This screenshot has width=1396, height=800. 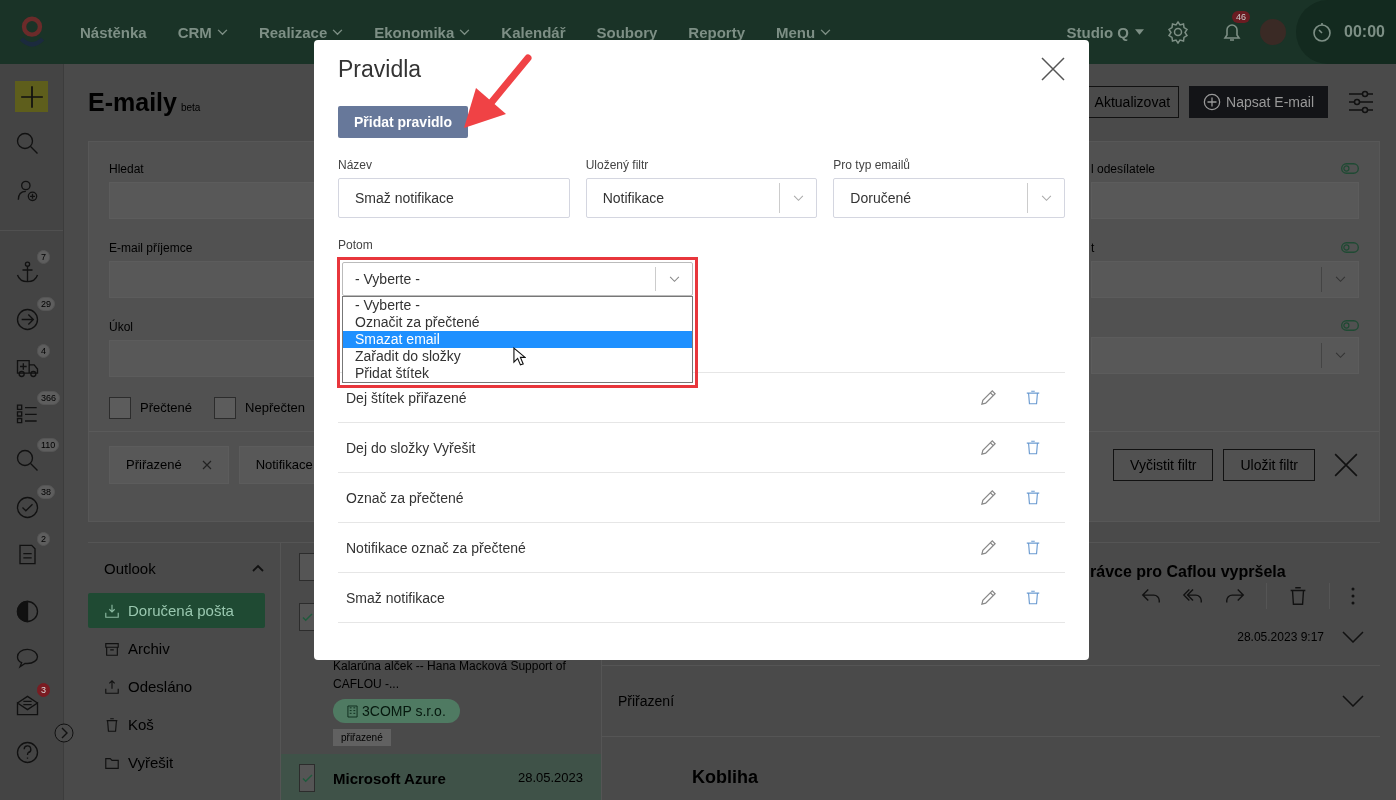 What do you see at coordinates (517, 356) in the screenshot?
I see `dropdown-option: Zařadit do složky` at bounding box center [517, 356].